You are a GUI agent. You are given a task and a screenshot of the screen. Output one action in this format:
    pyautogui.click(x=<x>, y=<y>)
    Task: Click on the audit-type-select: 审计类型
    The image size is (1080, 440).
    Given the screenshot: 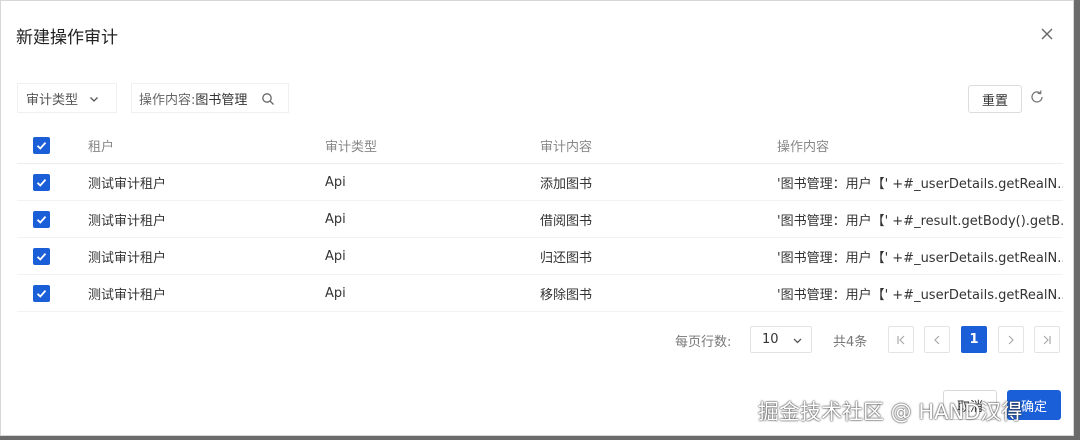 What is the action you would take?
    pyautogui.click(x=67, y=98)
    